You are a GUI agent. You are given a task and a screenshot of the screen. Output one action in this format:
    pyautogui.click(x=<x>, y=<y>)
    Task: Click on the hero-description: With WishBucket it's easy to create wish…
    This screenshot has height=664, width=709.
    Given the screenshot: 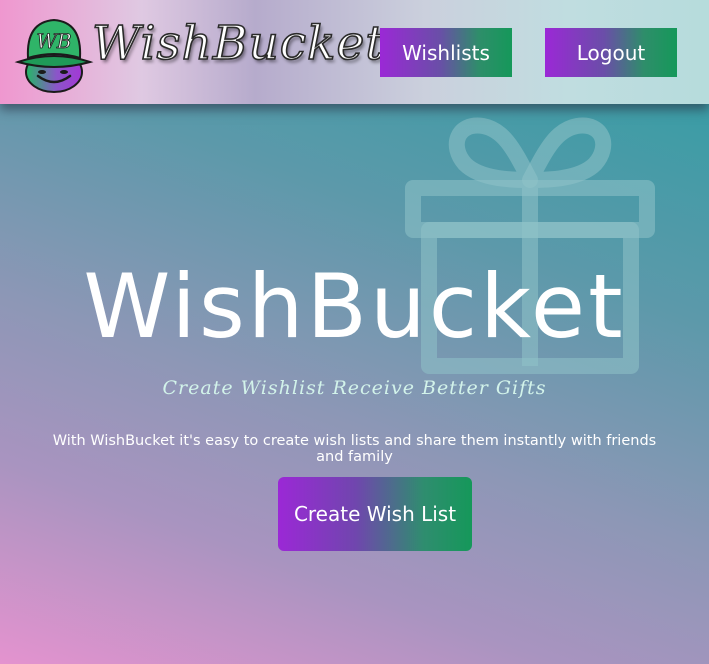 What is the action you would take?
    pyautogui.click(x=354, y=449)
    